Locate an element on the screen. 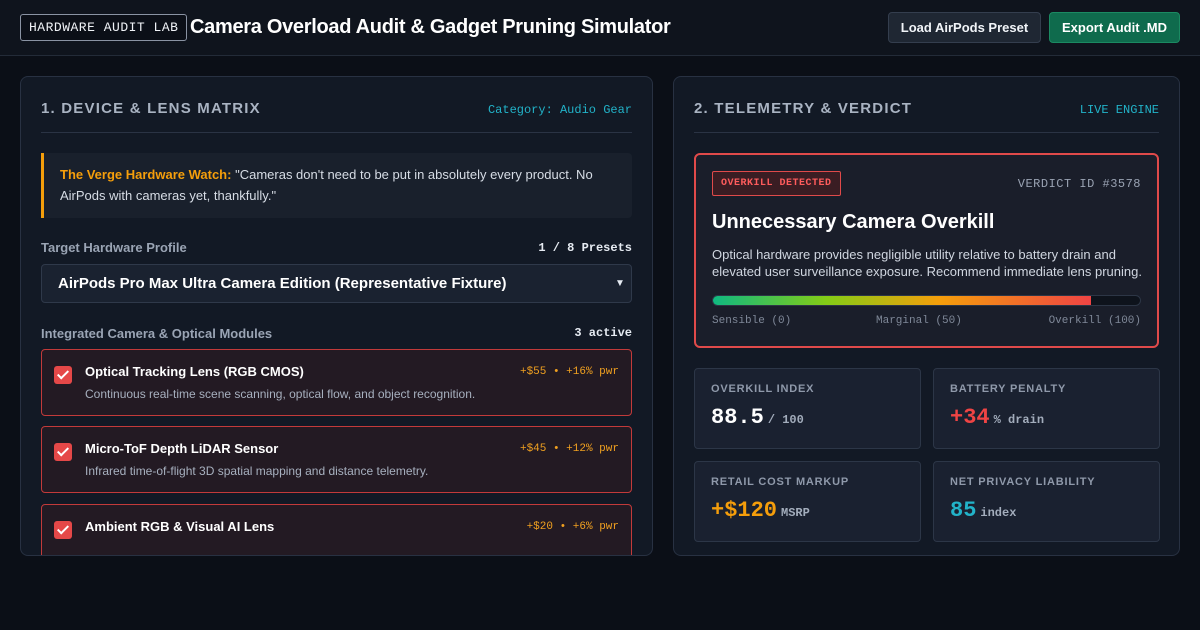 The image size is (1200, 630). module-cost: +$20 • +6% pwr is located at coordinates (572, 527).